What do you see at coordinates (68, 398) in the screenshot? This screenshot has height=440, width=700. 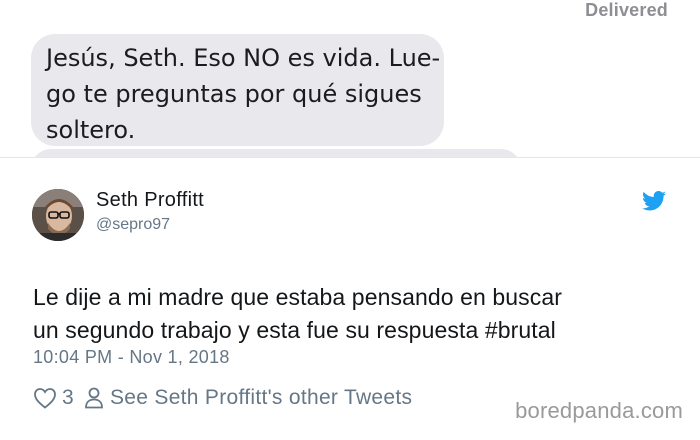 I see `like-count: 3` at bounding box center [68, 398].